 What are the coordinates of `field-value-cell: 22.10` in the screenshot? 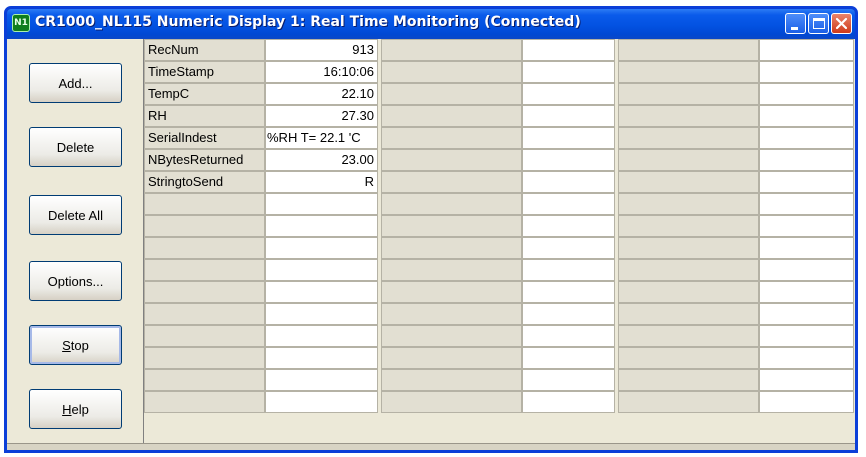 It's located at (321, 94).